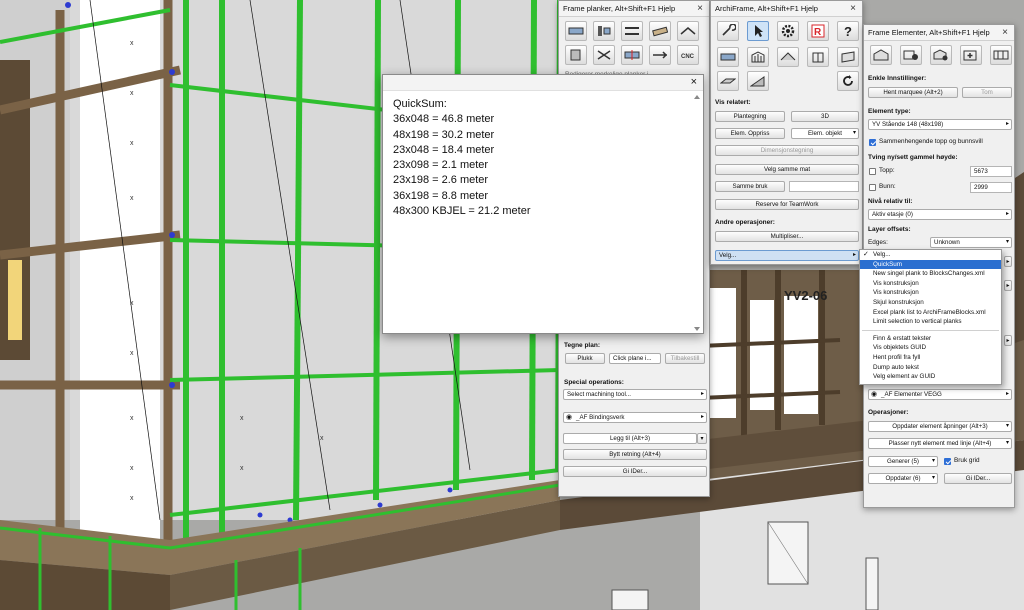 The image size is (1024, 610). What do you see at coordinates (585, 358) in the screenshot?
I see `plukk-button: Plukk` at bounding box center [585, 358].